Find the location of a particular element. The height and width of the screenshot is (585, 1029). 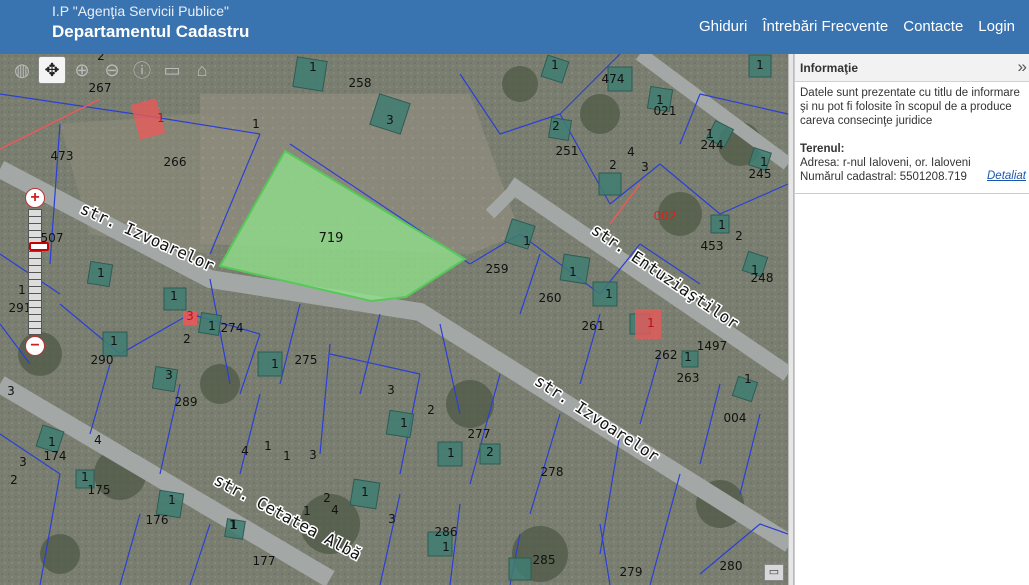

parcel-label: 260 is located at coordinates (550, 298).